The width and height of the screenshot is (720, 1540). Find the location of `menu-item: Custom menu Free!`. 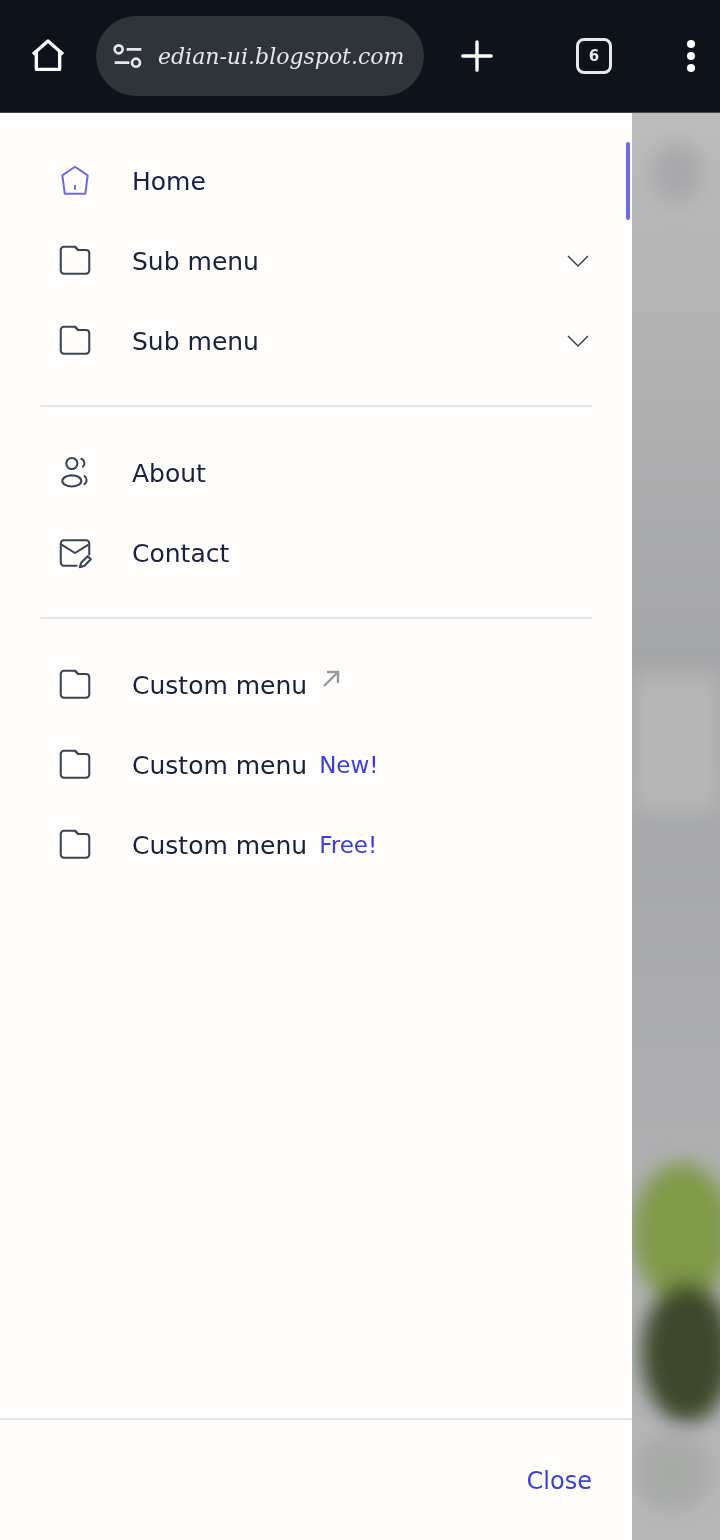

menu-item: Custom menu Free! is located at coordinates (316, 845).